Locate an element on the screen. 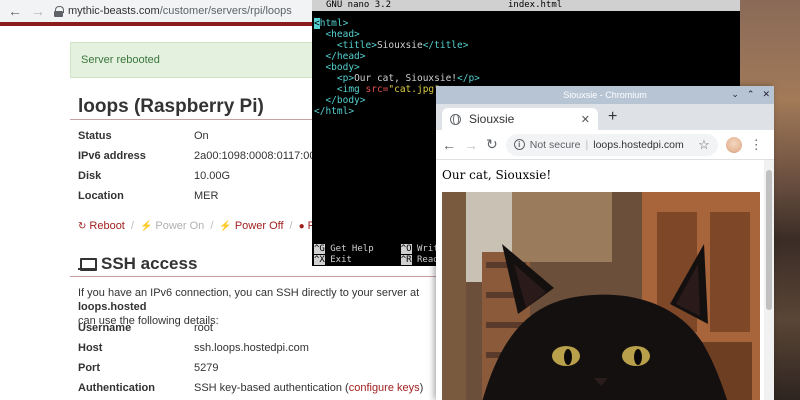 The width and height of the screenshot is (800, 400). auth-text: SSH key-based authentication ( is located at coordinates (271, 388).